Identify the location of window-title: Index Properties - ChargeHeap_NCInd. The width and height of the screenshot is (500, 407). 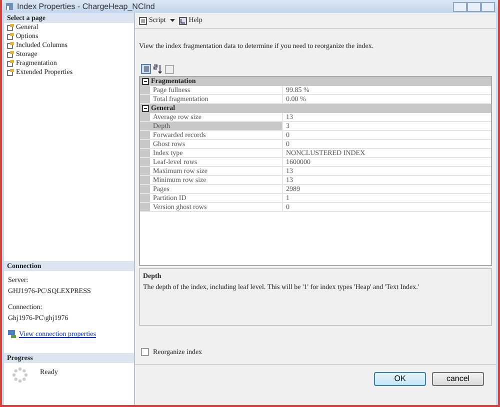
(86, 6).